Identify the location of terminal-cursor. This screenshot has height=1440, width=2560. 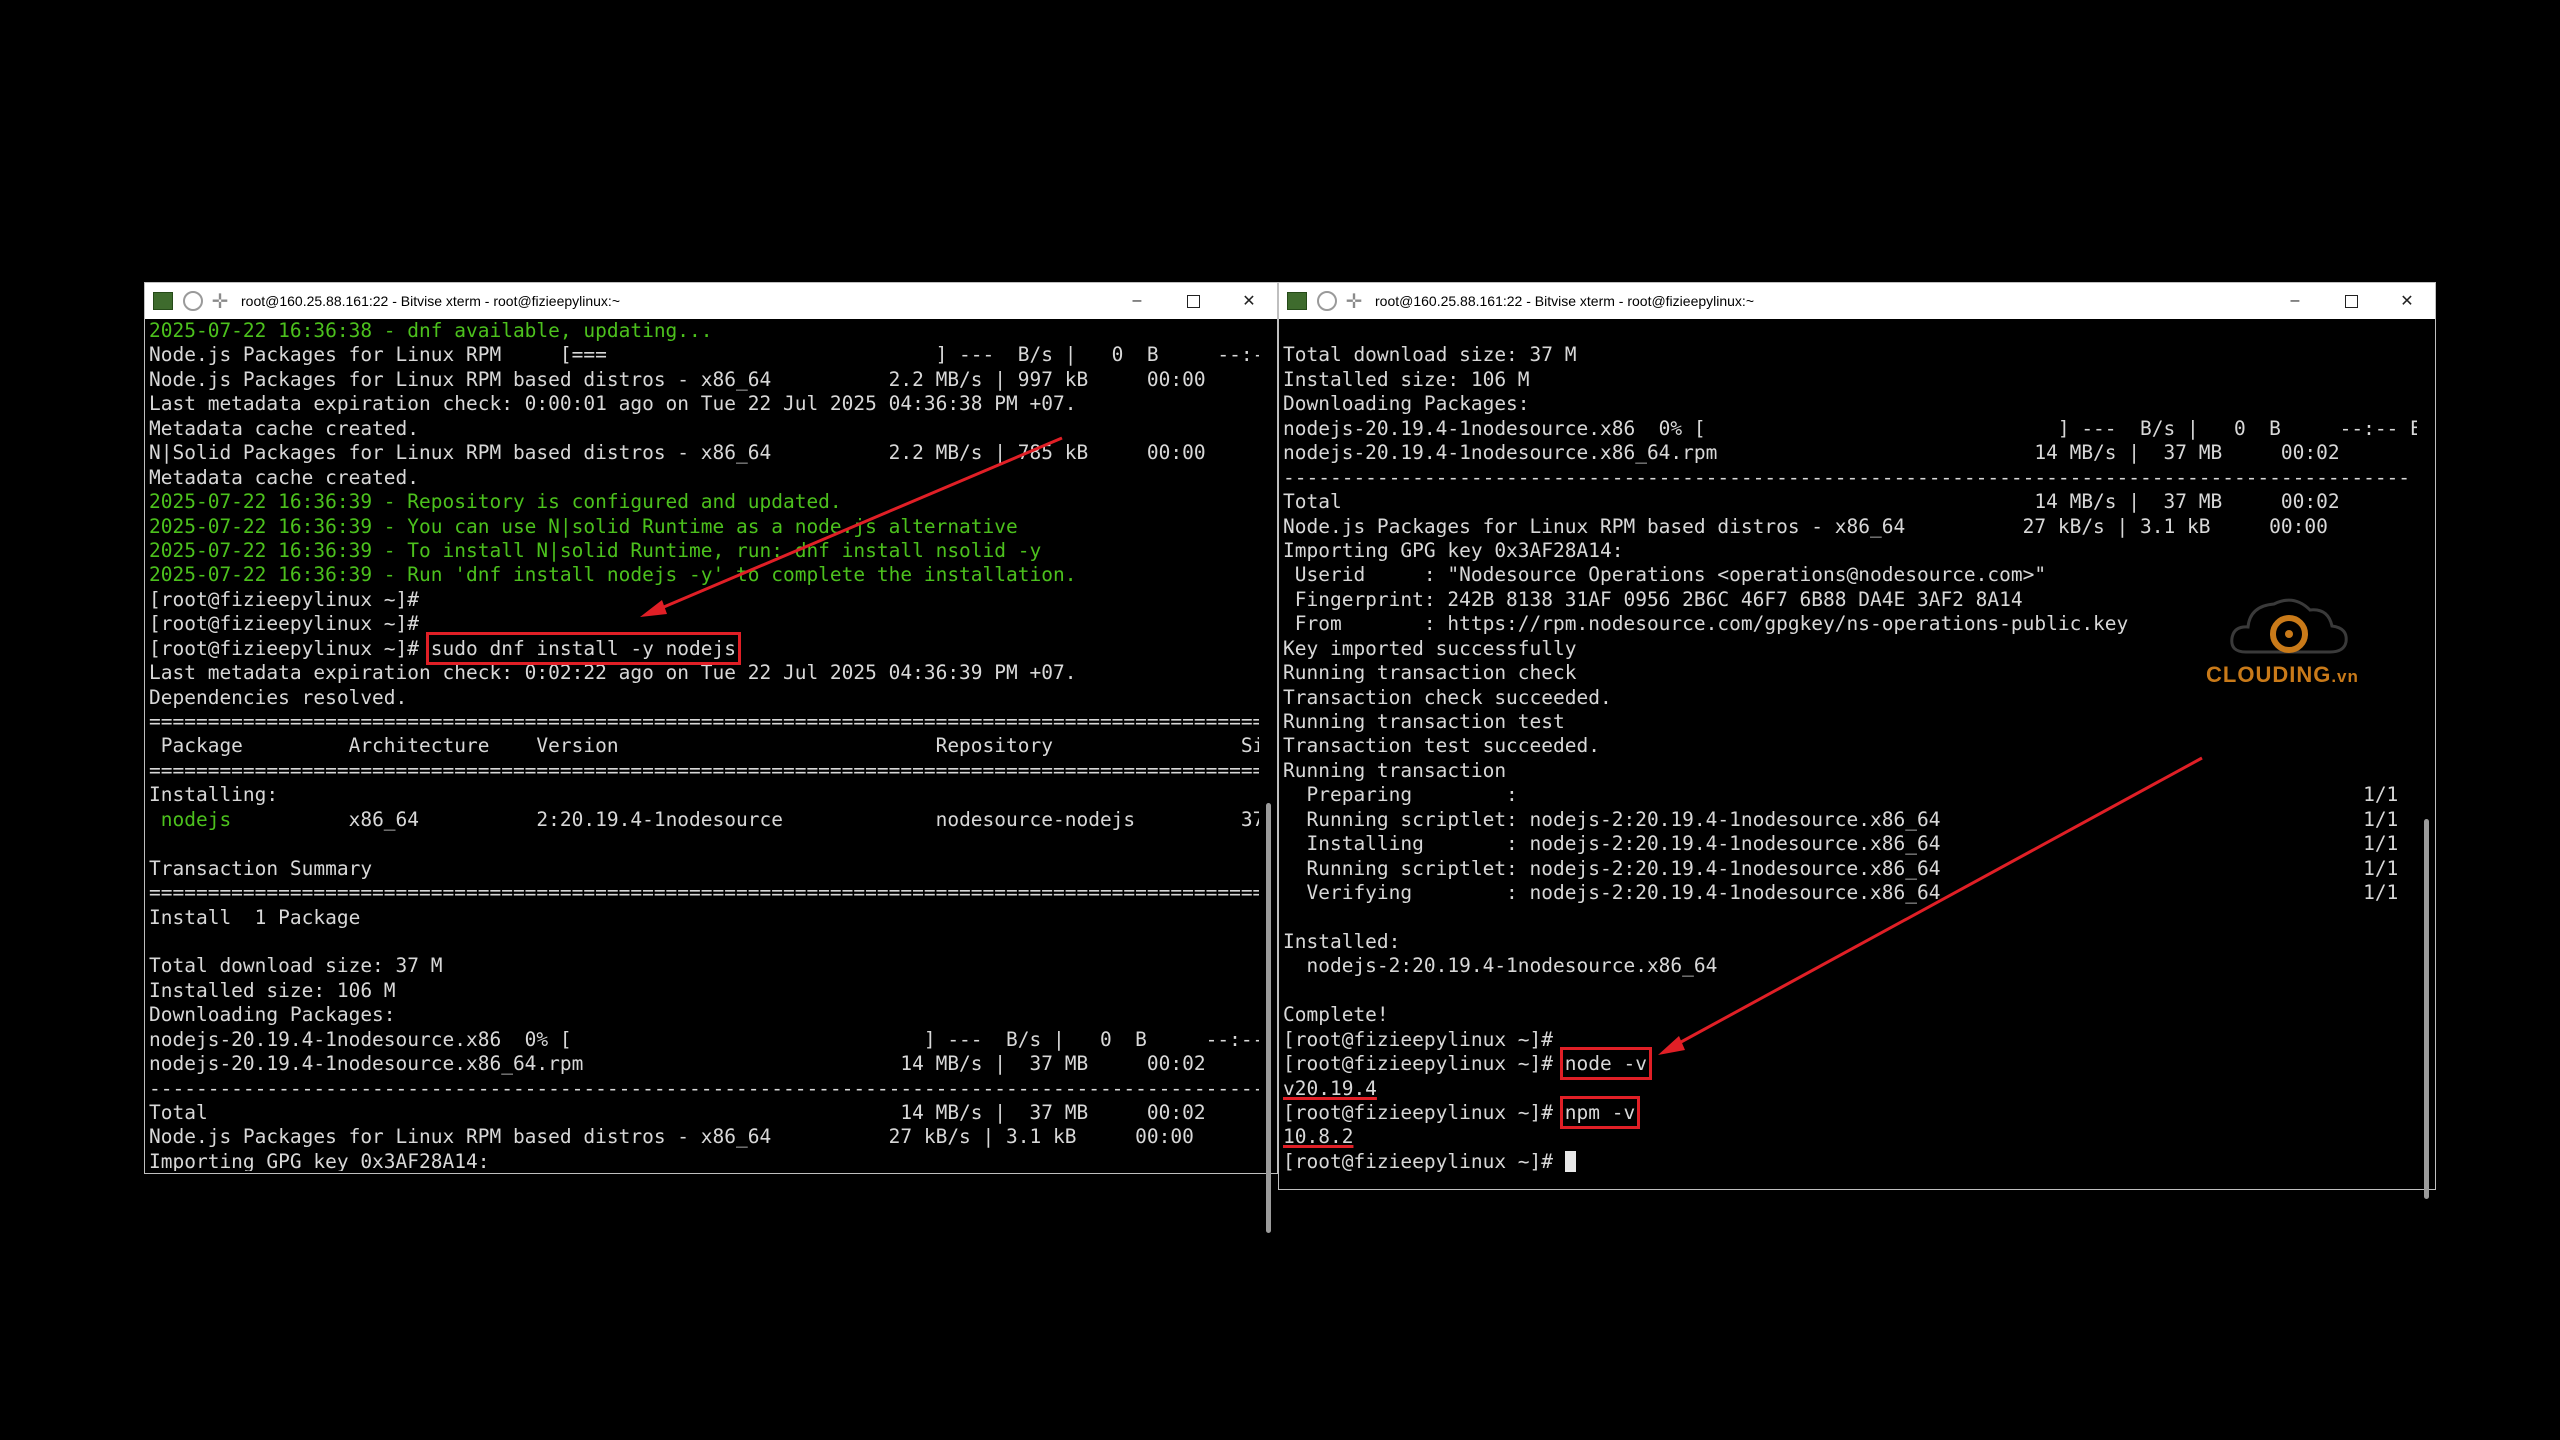
(1570, 1161).